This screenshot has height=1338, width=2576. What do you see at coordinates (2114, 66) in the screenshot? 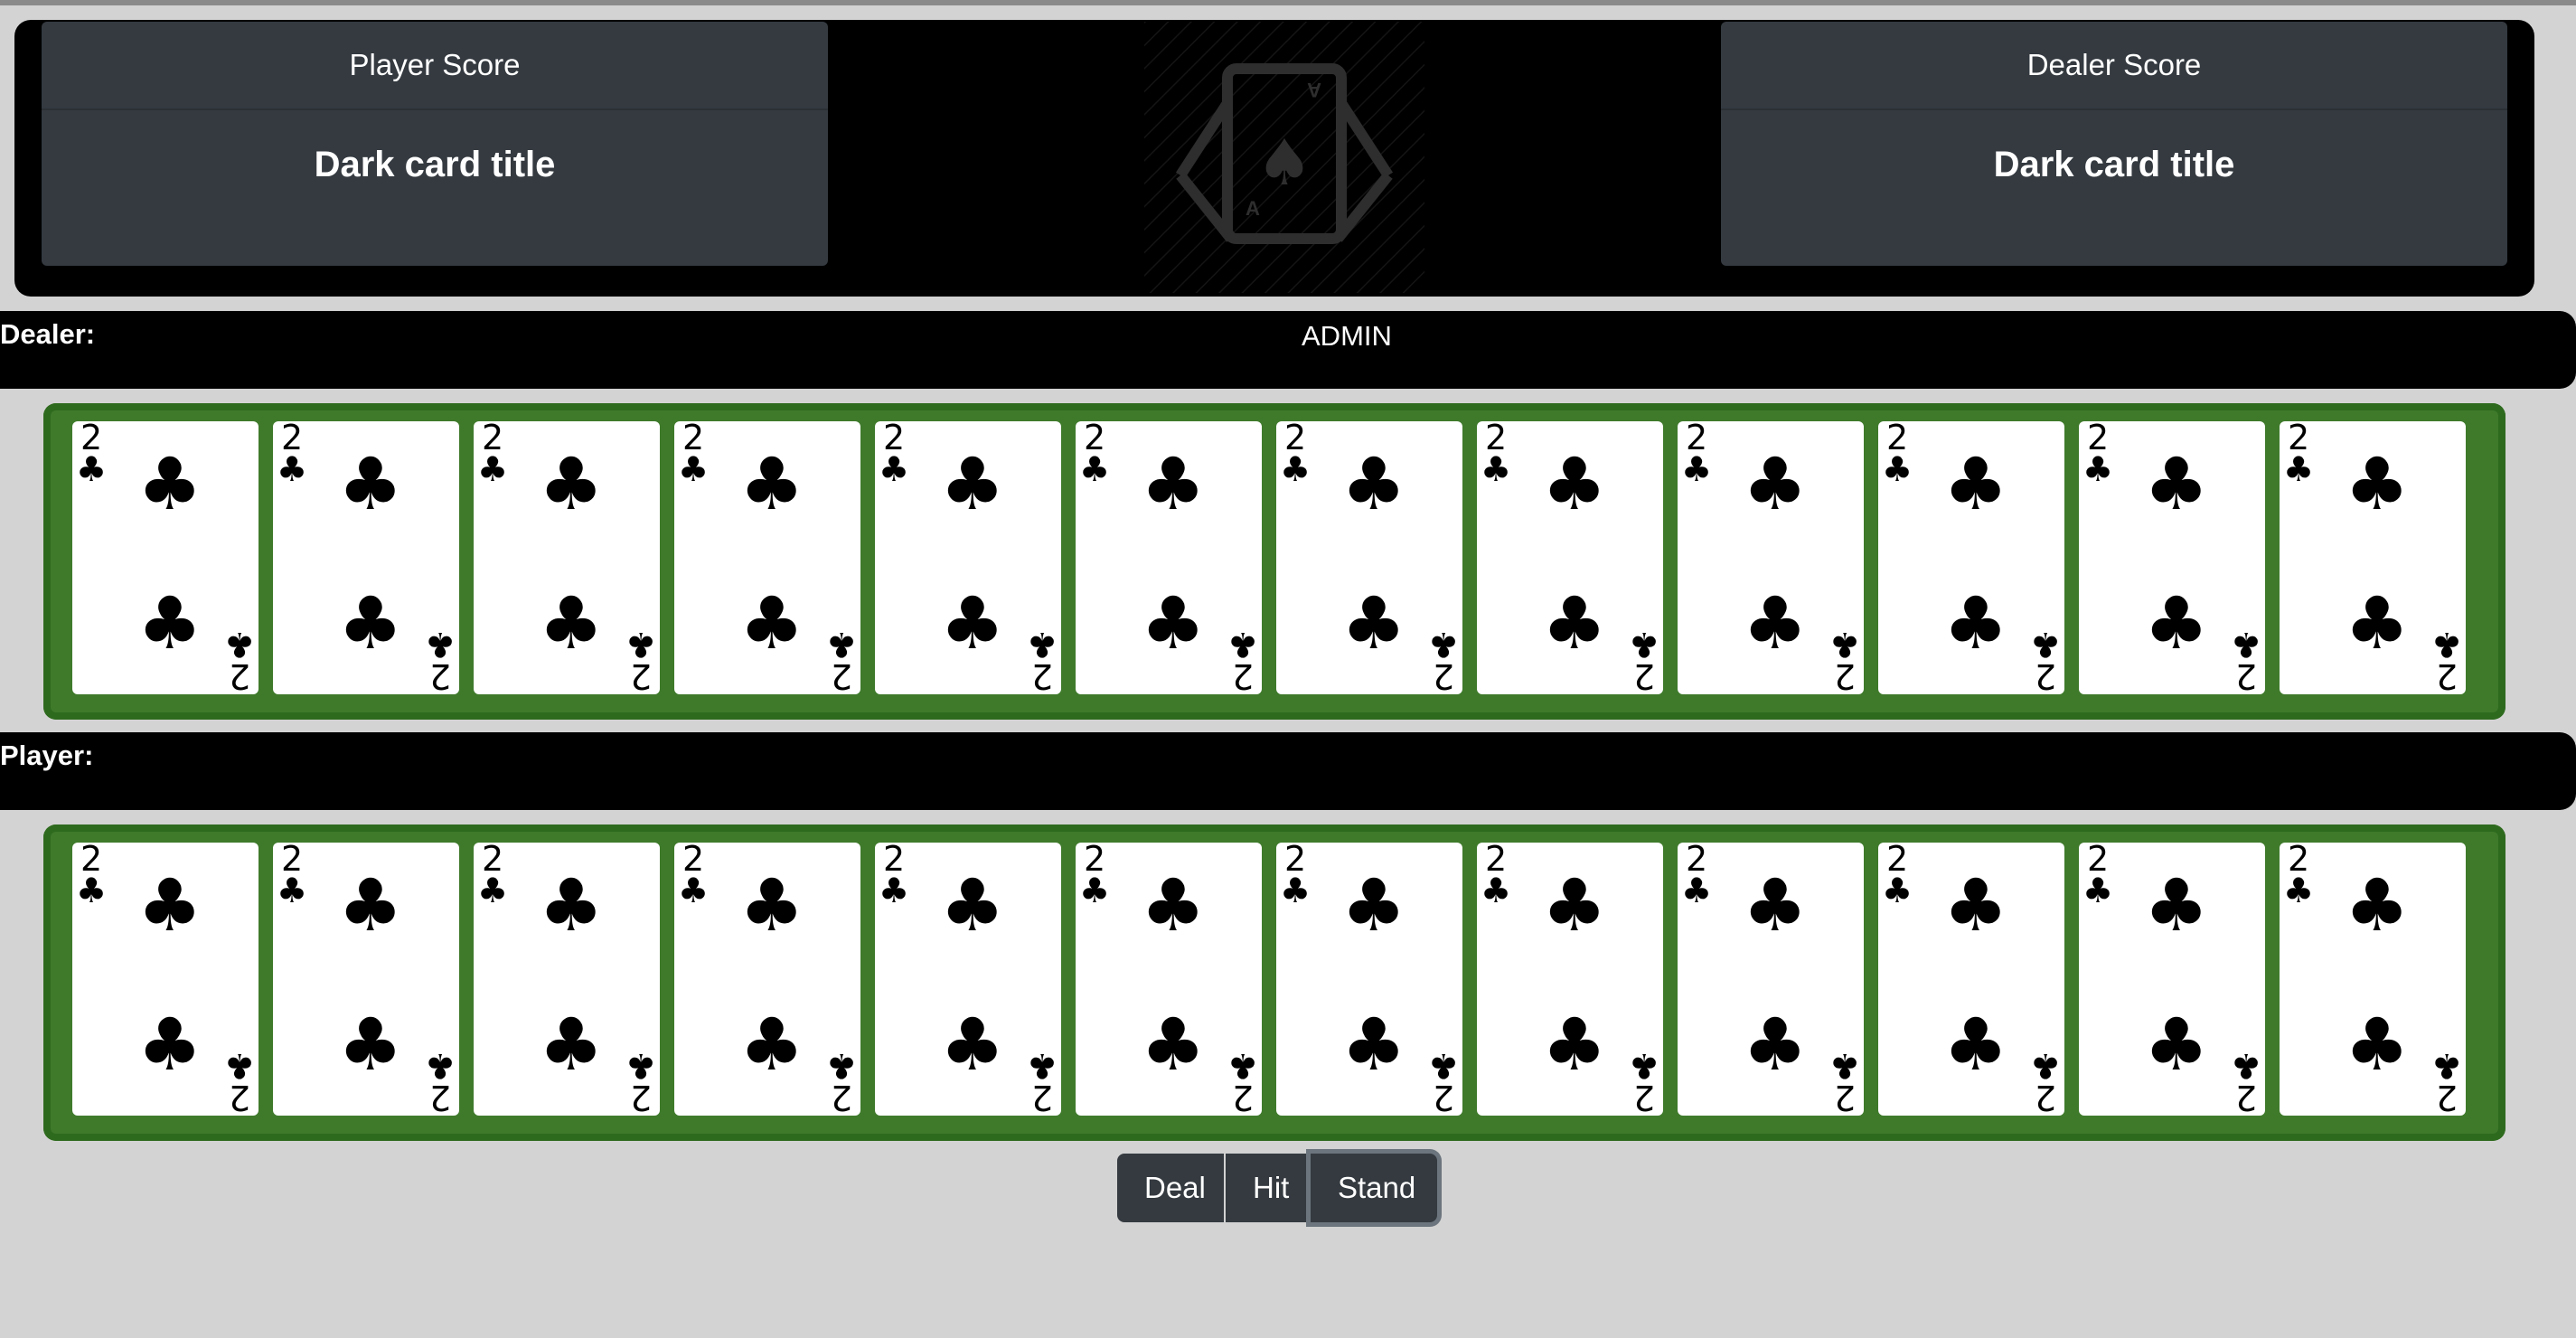
I see `dealer-score-header: Dealer Score` at bounding box center [2114, 66].